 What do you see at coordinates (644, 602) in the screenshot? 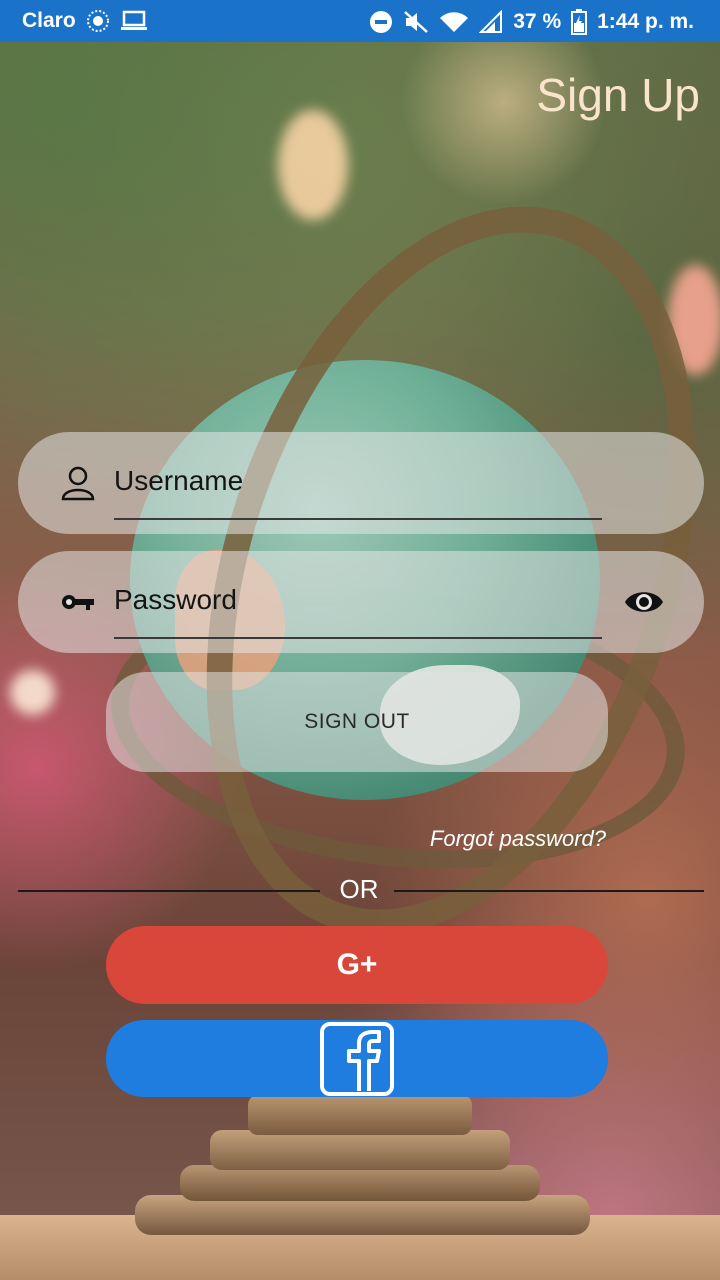
I see `eye-icon` at bounding box center [644, 602].